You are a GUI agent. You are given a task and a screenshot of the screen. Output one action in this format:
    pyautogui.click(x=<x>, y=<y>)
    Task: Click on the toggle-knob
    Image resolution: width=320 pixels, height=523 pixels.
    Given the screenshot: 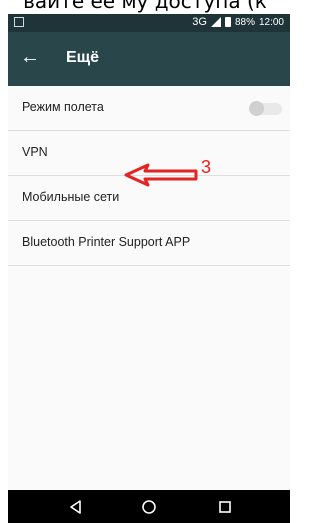 What is the action you would take?
    pyautogui.click(x=256, y=108)
    